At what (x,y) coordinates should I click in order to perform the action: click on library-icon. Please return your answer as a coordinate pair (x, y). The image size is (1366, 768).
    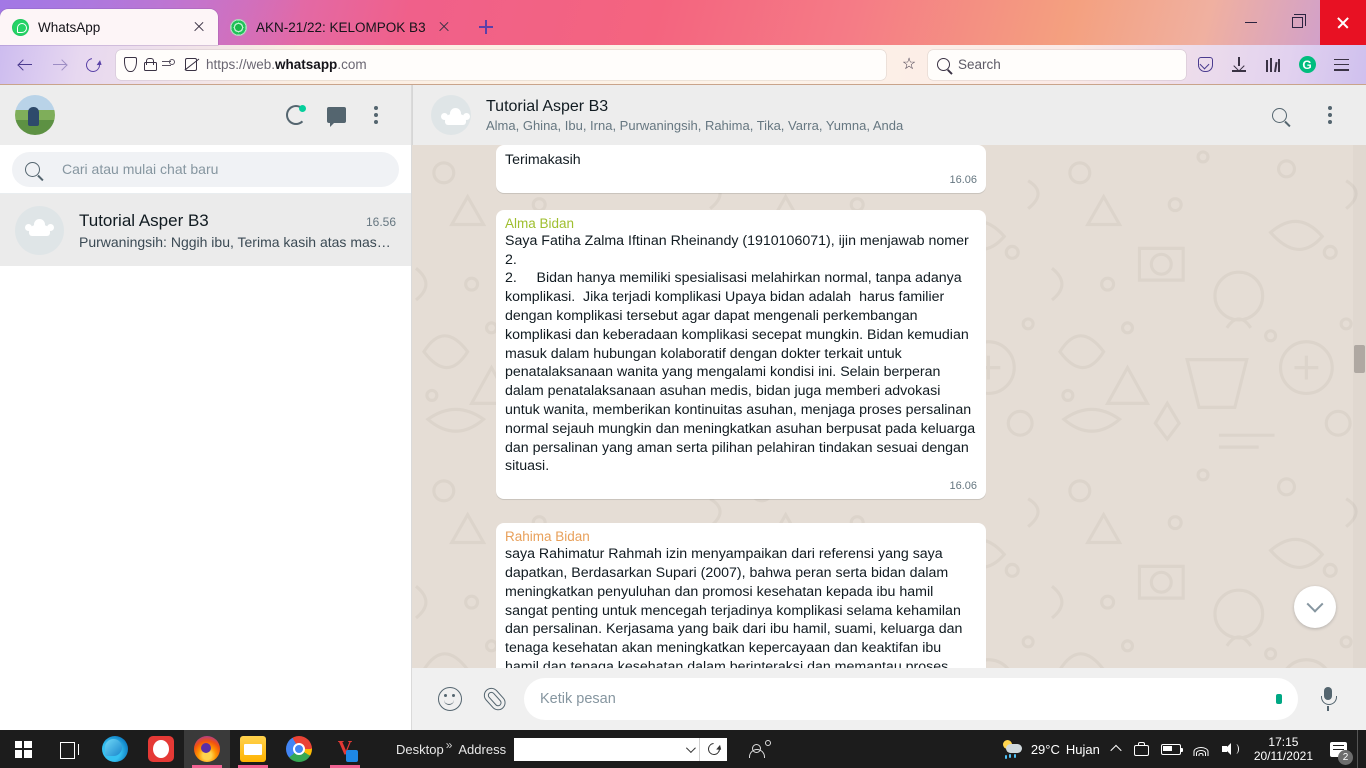
    Looking at the image, I should click on (1273, 64).